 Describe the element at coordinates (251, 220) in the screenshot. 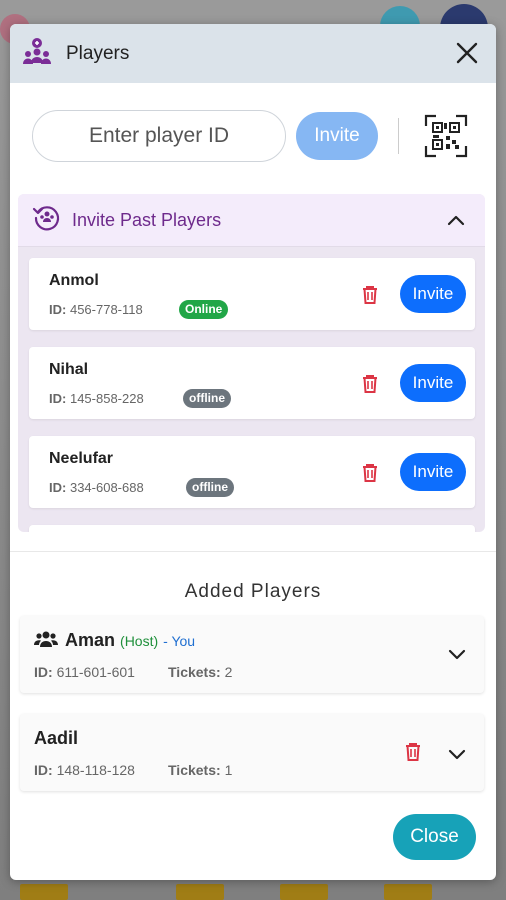

I see `past-players-header: Invite Past Players` at that location.